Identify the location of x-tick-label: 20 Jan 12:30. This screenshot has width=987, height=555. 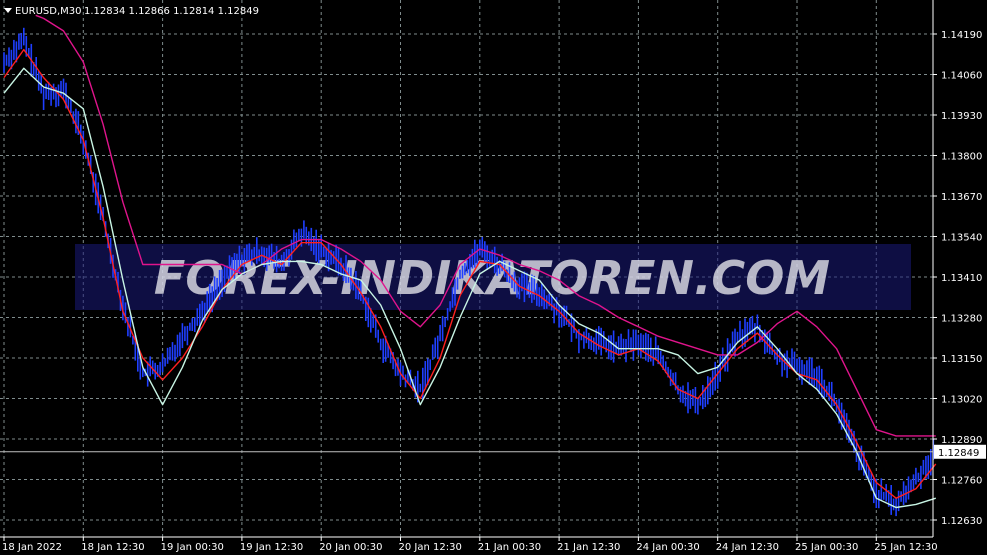
(430, 547).